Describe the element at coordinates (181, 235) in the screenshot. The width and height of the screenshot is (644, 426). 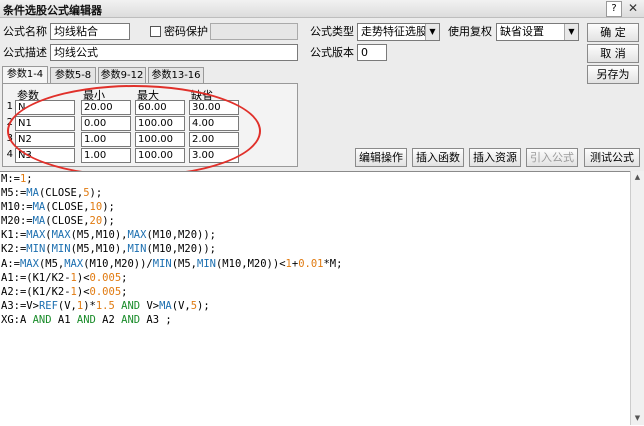
I see `code-text-token: (M10,M20));` at that location.